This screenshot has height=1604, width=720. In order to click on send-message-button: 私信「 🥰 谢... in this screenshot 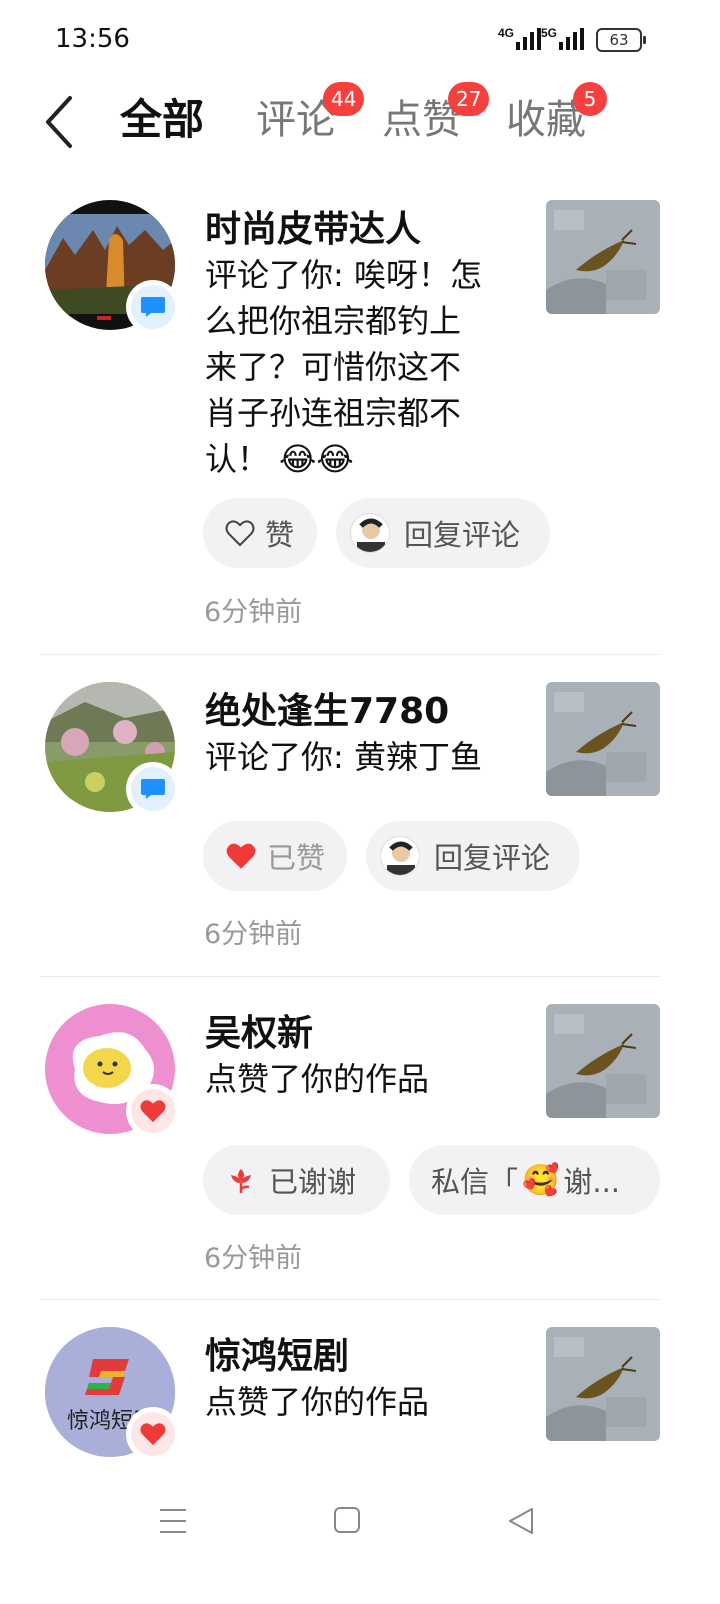, I will do `click(534, 1180)`.